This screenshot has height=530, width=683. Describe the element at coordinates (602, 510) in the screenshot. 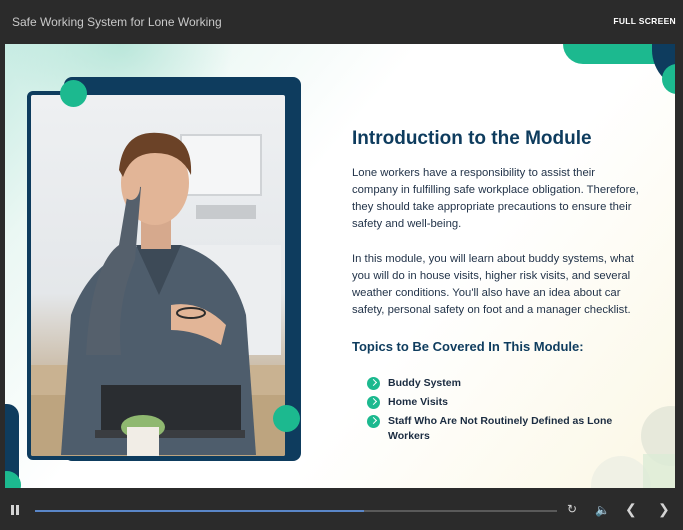

I see `volume-icon: 🔈` at that location.